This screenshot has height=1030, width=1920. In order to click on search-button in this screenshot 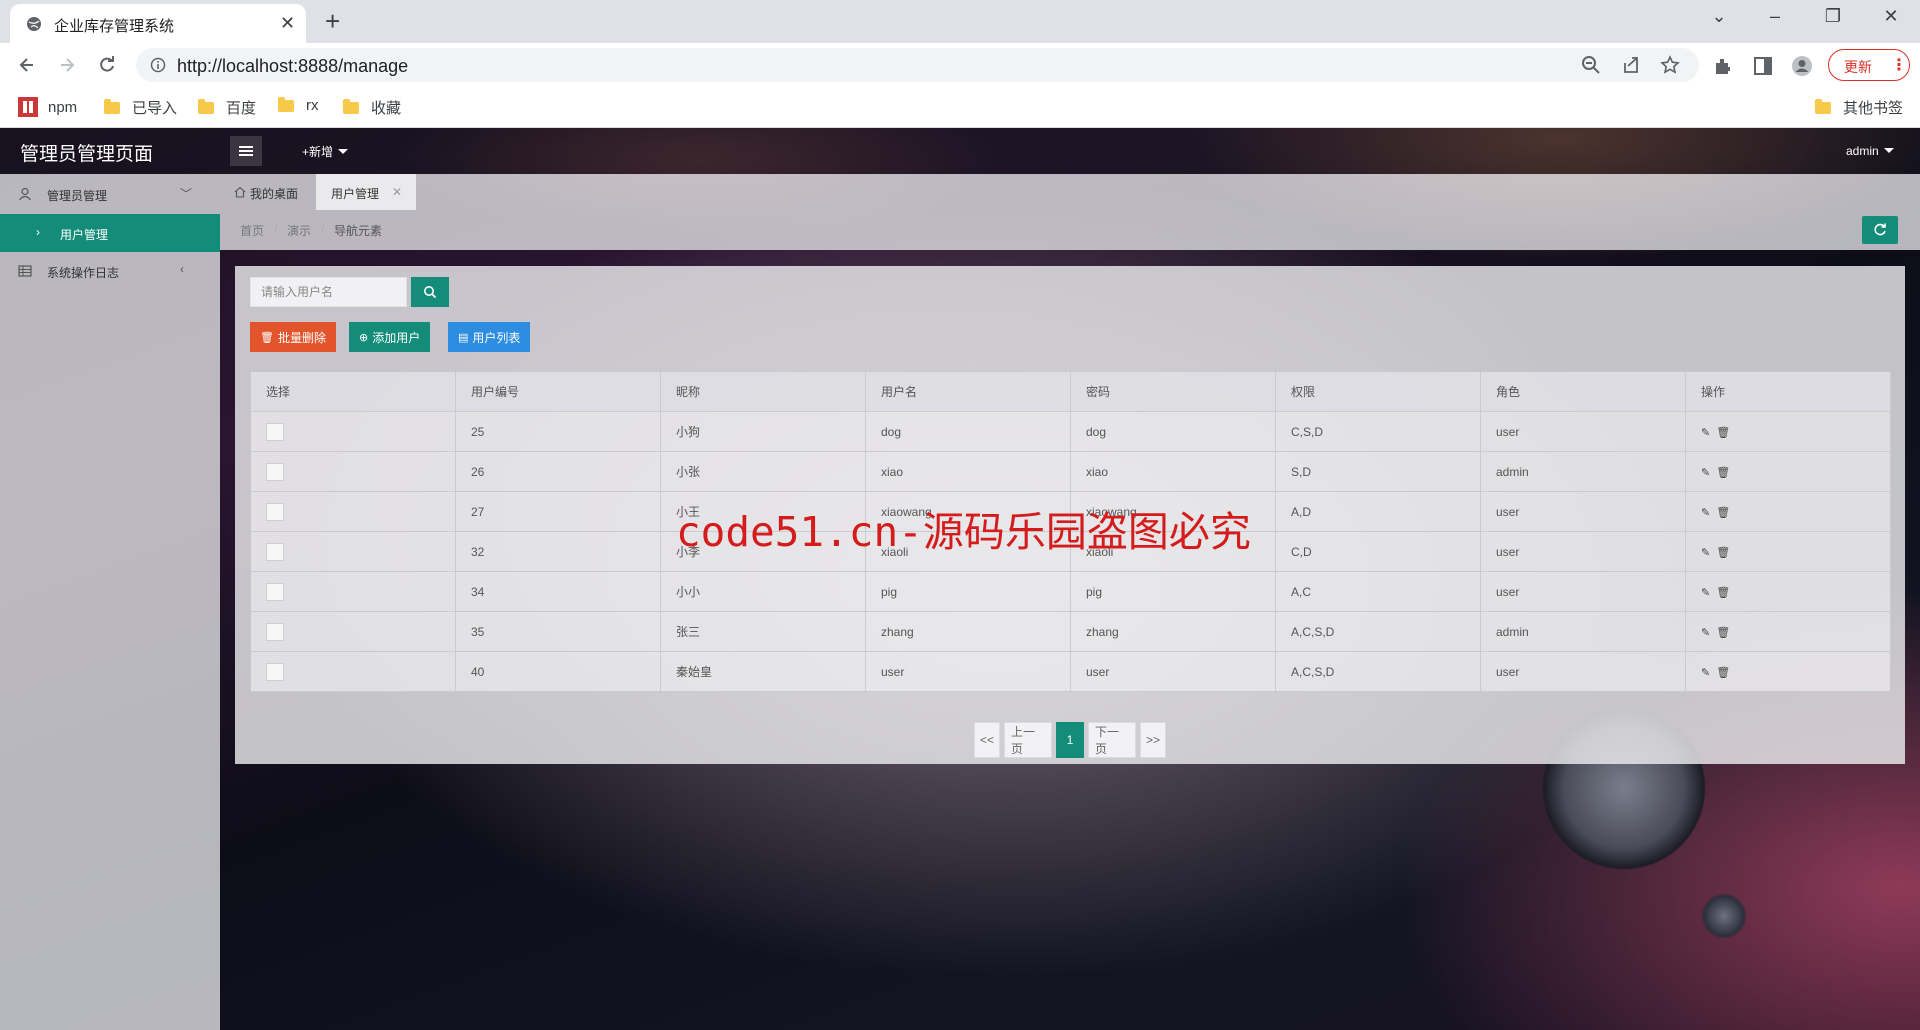, I will do `click(430, 292)`.